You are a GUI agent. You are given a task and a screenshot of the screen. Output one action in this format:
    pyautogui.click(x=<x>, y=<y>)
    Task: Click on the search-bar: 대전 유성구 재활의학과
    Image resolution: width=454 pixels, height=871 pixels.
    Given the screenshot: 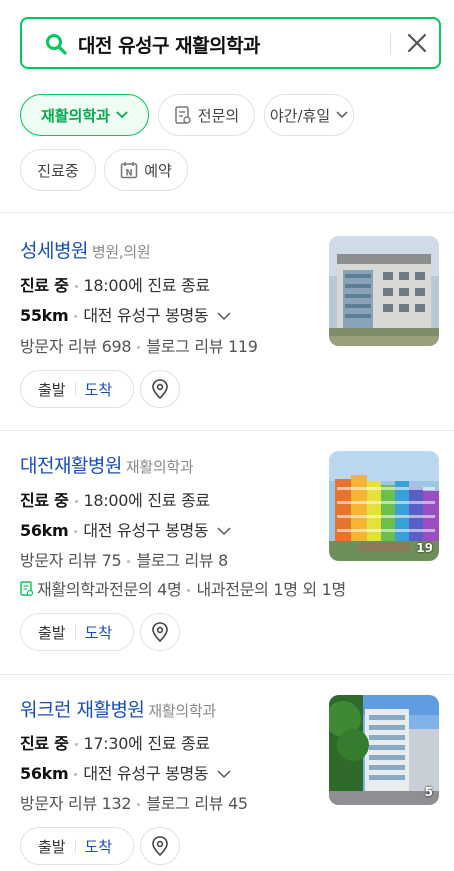 What is the action you would take?
    pyautogui.click(x=230, y=43)
    